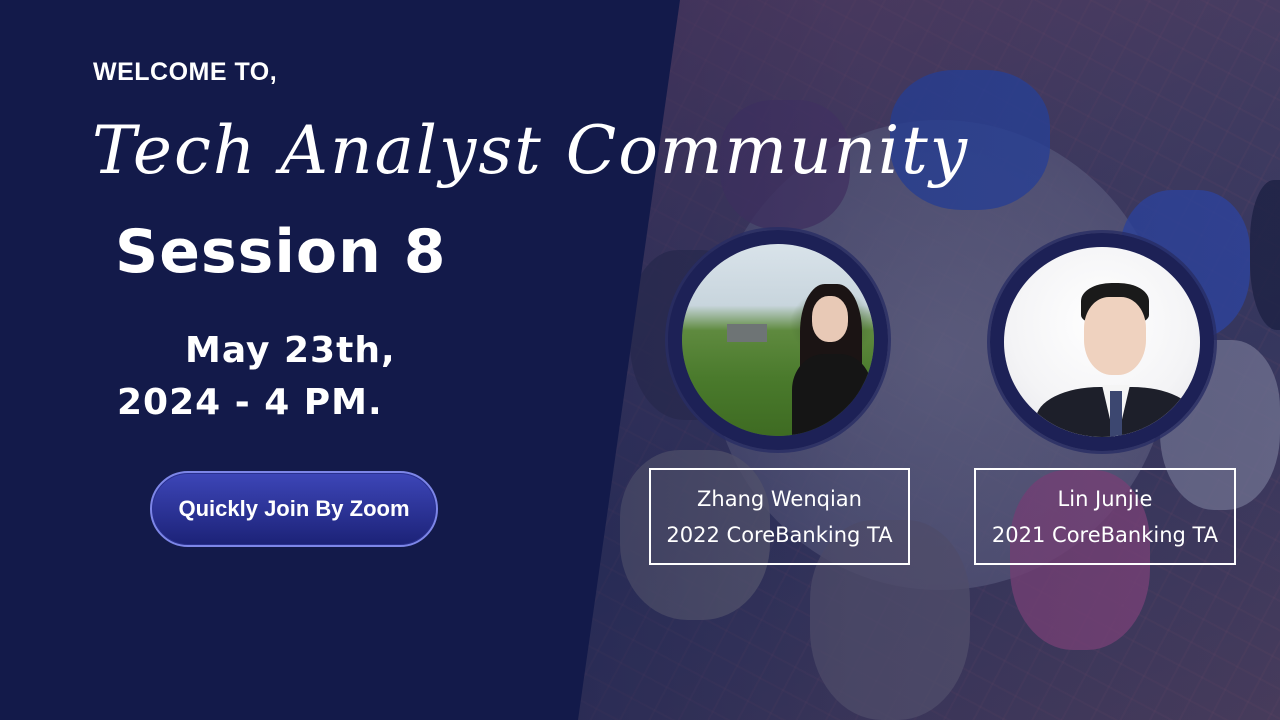 The width and height of the screenshot is (1280, 720). Describe the element at coordinates (1105, 534) in the screenshot. I see `speaker-role: 2021 CoreBanking TA` at that location.